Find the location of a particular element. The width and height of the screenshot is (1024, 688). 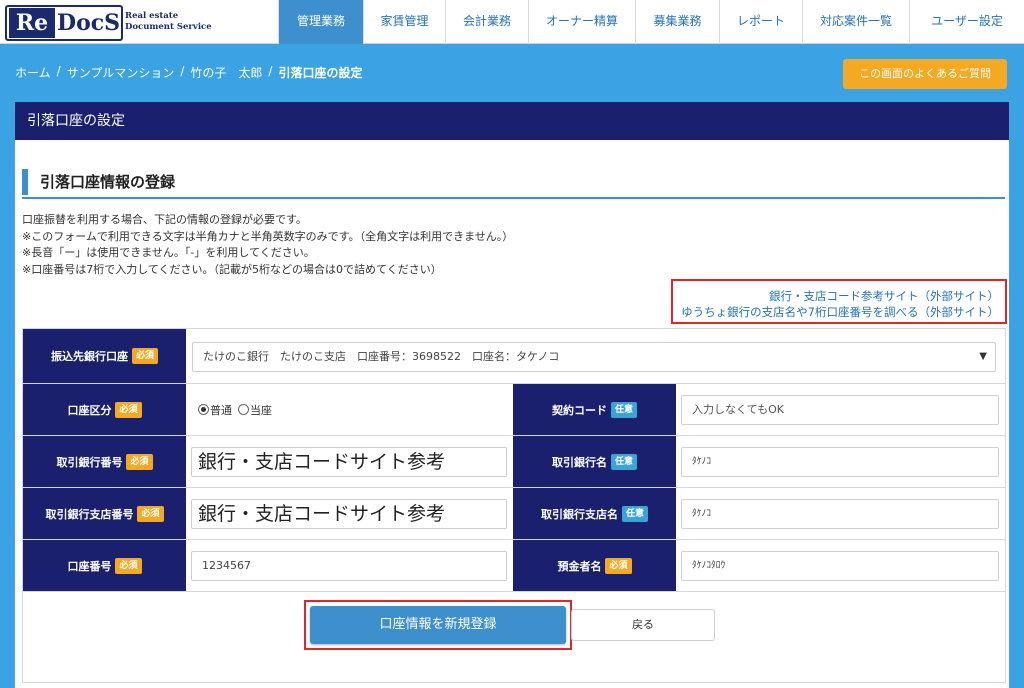

label-text: 振込先銀行口座 is located at coordinates (89, 356).